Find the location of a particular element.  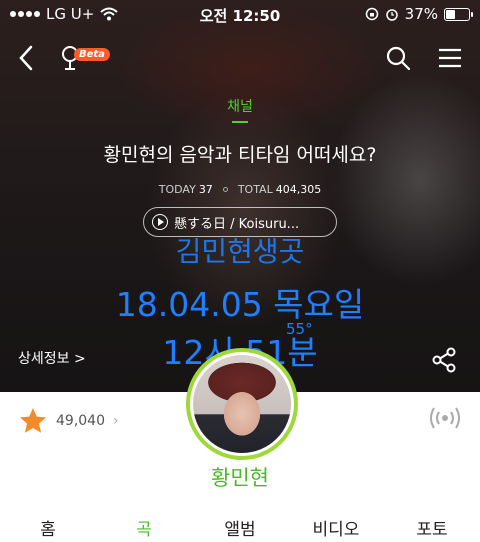

alarm-icon is located at coordinates (391, 15).